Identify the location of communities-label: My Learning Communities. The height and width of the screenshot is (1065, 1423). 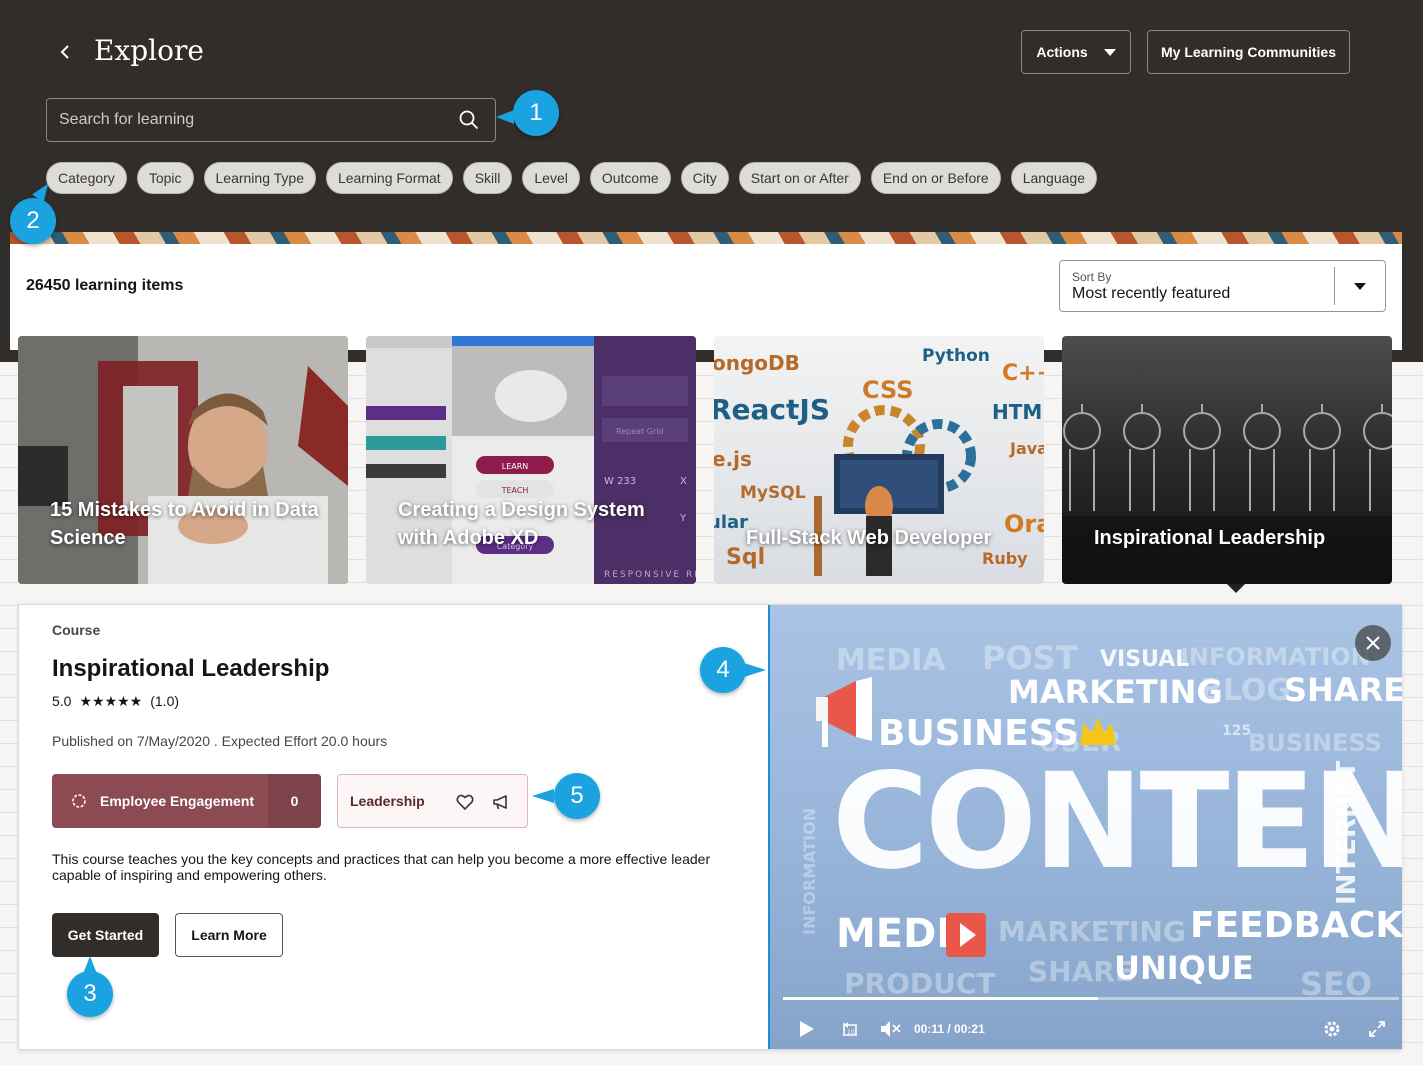
(1248, 52).